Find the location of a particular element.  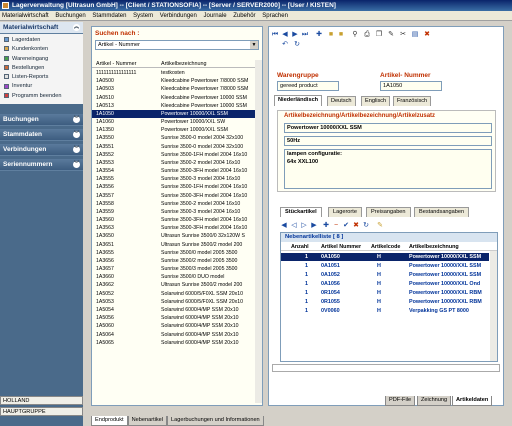

list-item: 1A3662 Ultrasun Sunrise 3500/2 model 200 is located at coordinates (177, 285).